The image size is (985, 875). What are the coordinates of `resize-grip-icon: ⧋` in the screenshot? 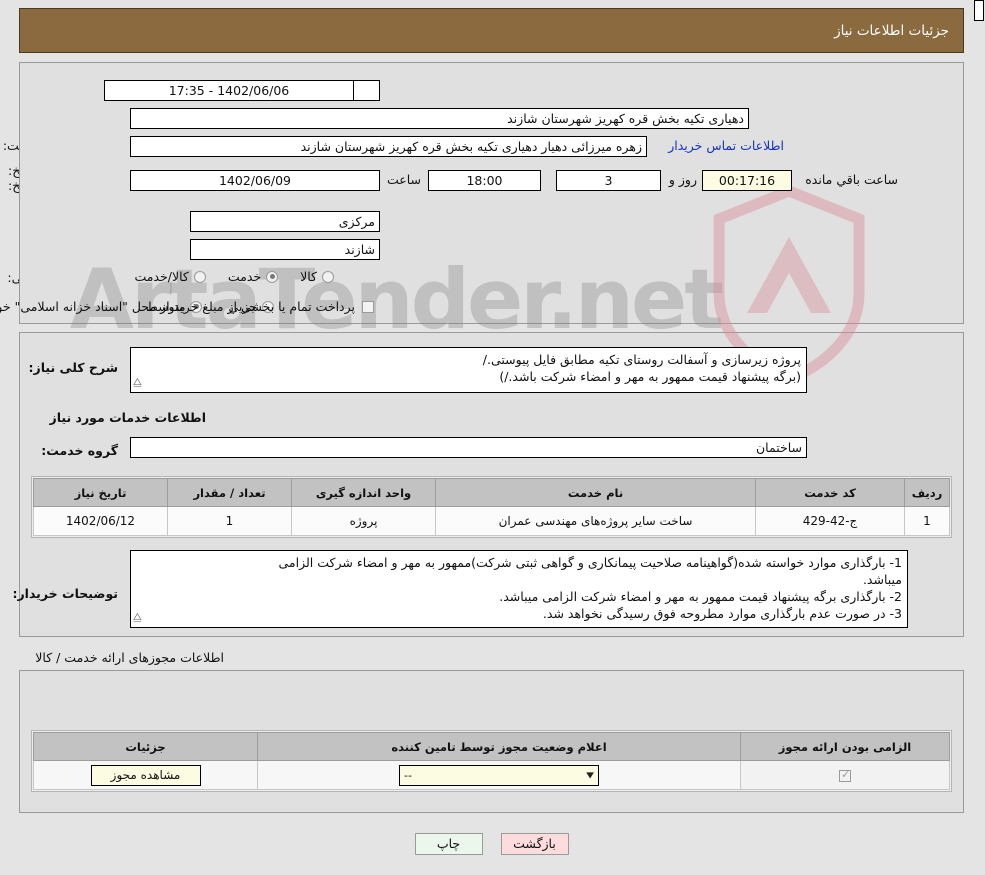 It's located at (138, 382).